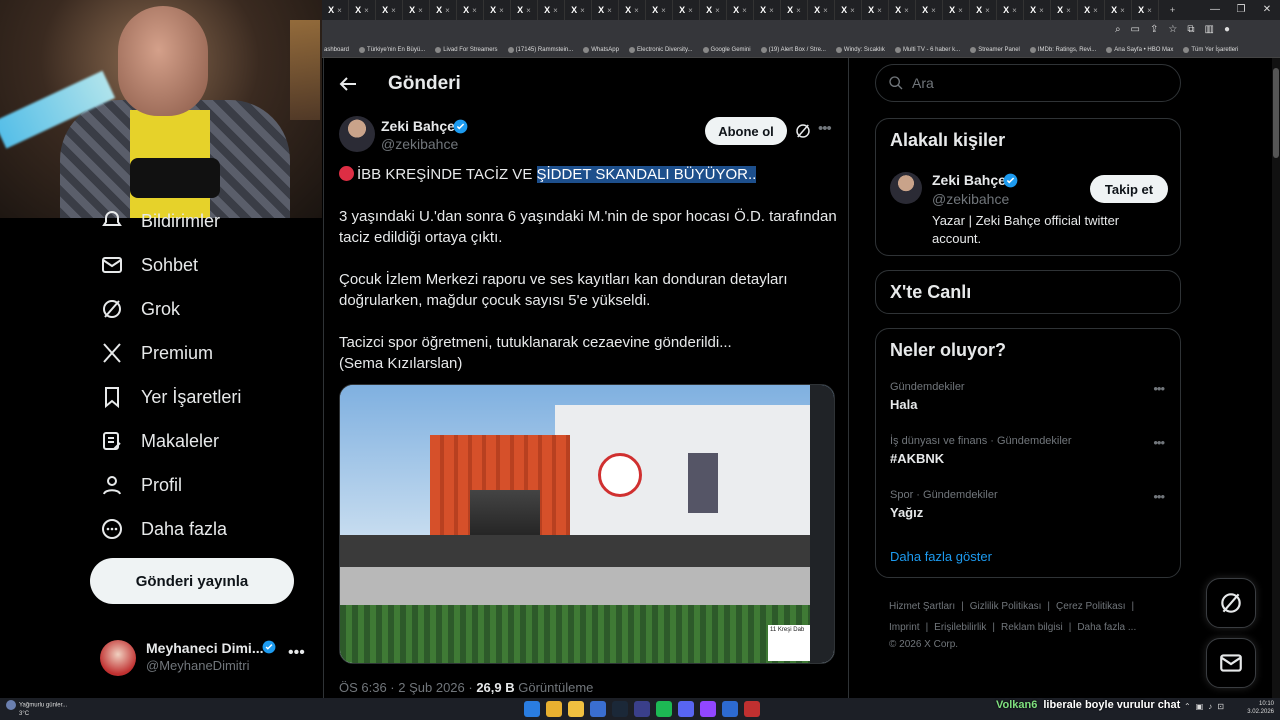  Describe the element at coordinates (803, 131) in the screenshot. I see `grok-explain-icon` at that location.